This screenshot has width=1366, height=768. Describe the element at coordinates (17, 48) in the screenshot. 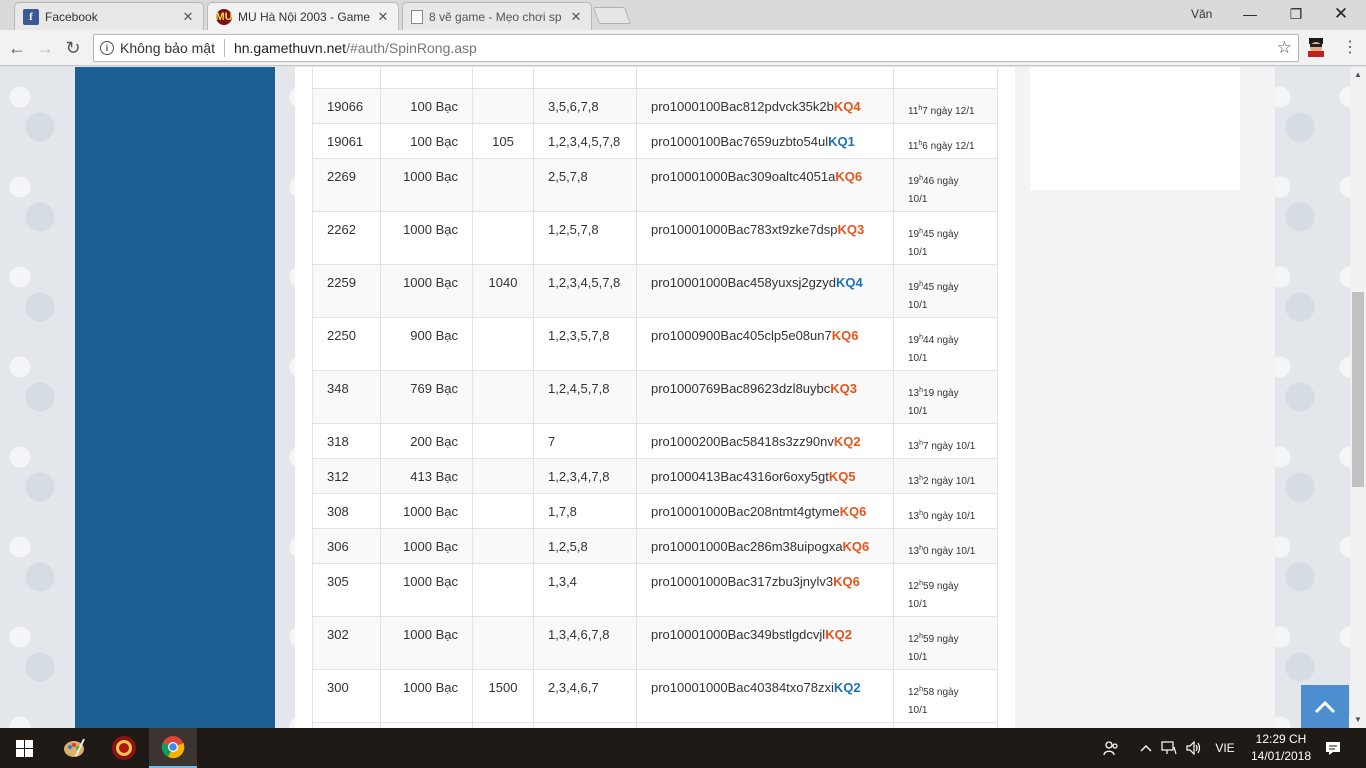

I see `back-arrow-icon: ←` at that location.